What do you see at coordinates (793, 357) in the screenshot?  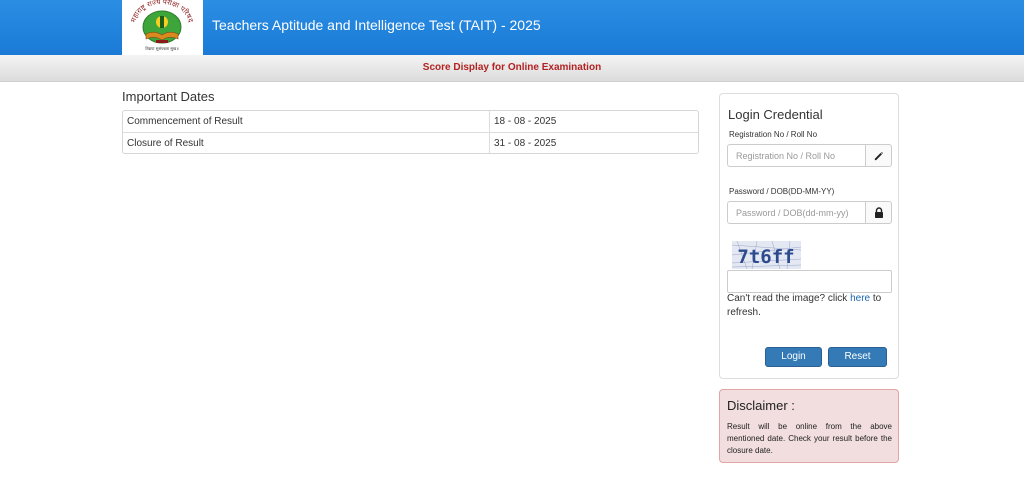 I see `login-button: Login` at bounding box center [793, 357].